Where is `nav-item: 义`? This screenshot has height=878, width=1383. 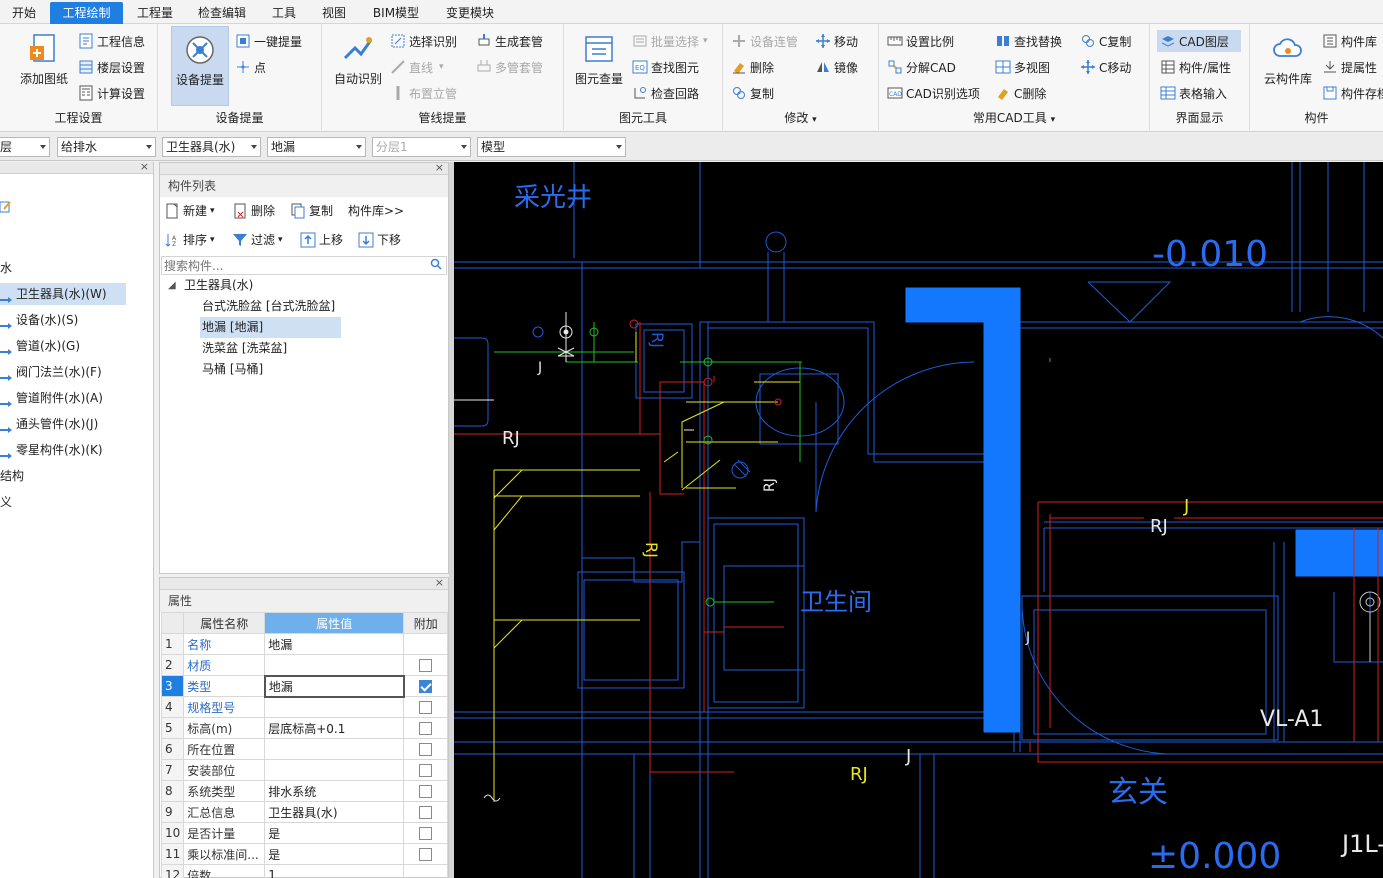
nav-item: 义 is located at coordinates (6, 502).